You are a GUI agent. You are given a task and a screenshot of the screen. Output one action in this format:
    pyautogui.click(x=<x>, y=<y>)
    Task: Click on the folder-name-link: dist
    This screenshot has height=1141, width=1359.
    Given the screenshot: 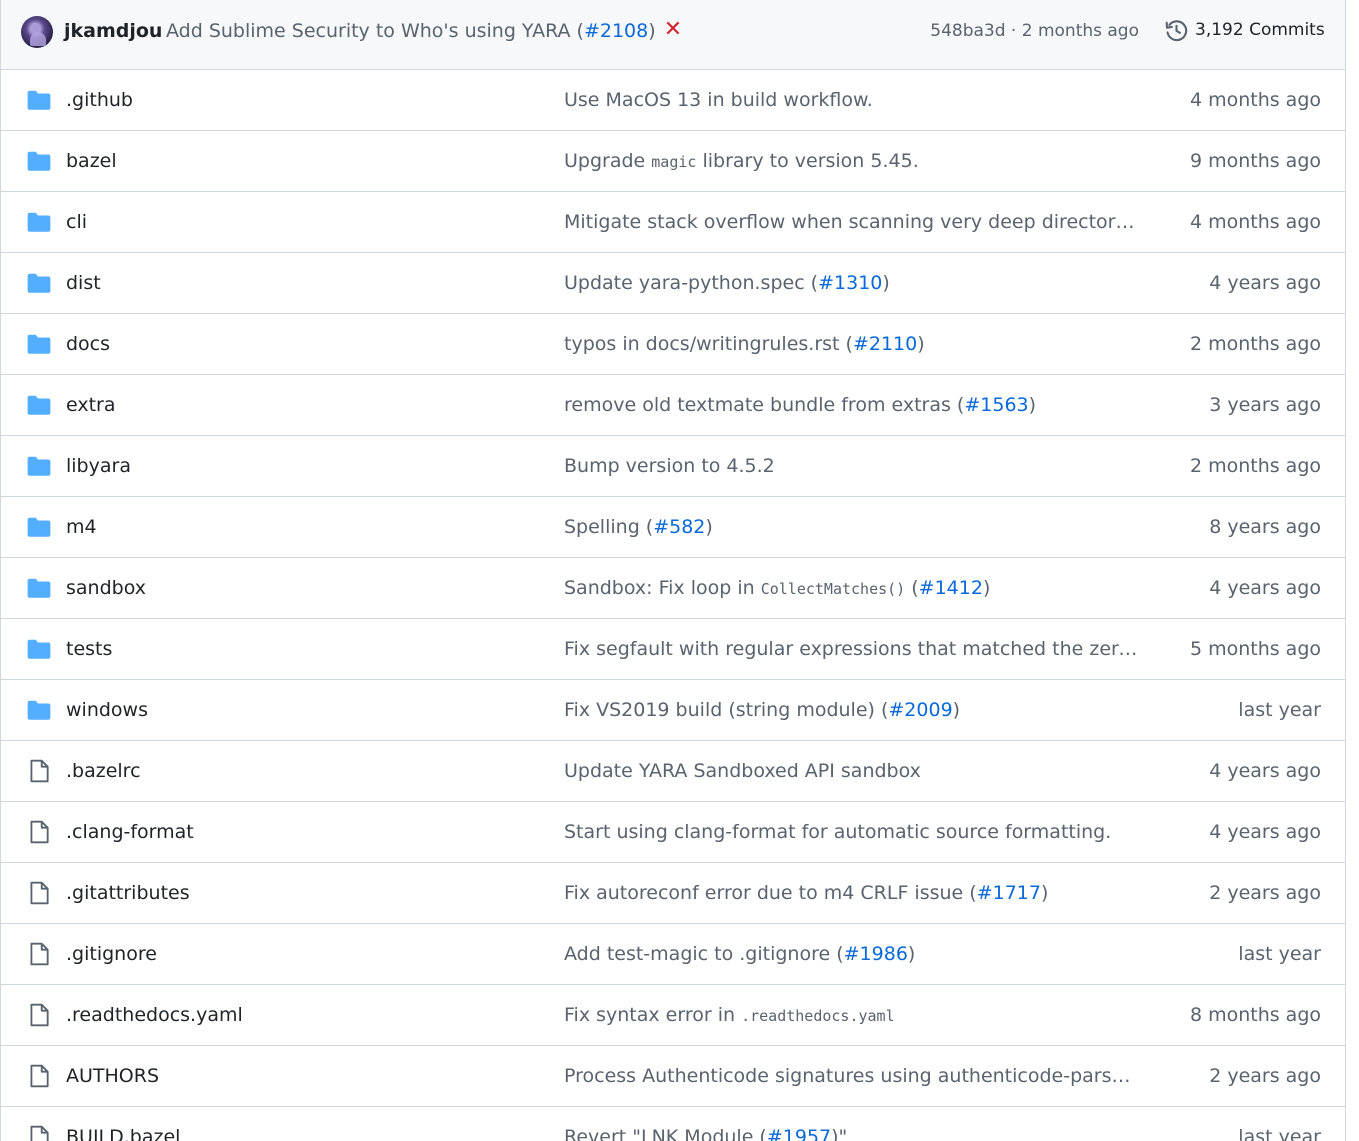 What is the action you would take?
    pyautogui.click(x=83, y=283)
    